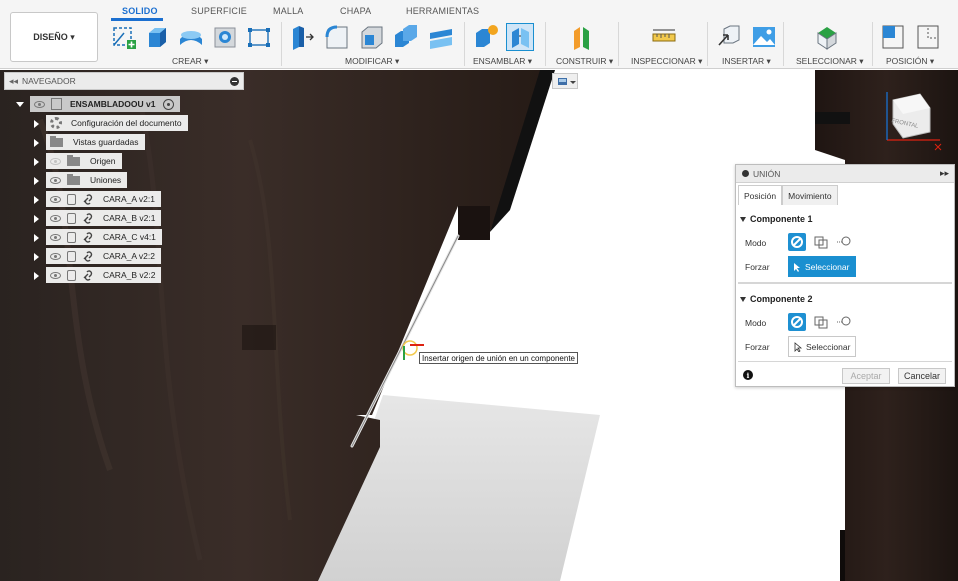 Image resolution: width=958 pixels, height=581 pixels. What do you see at coordinates (157, 37) in the screenshot?
I see `extrude-icon` at bounding box center [157, 37].